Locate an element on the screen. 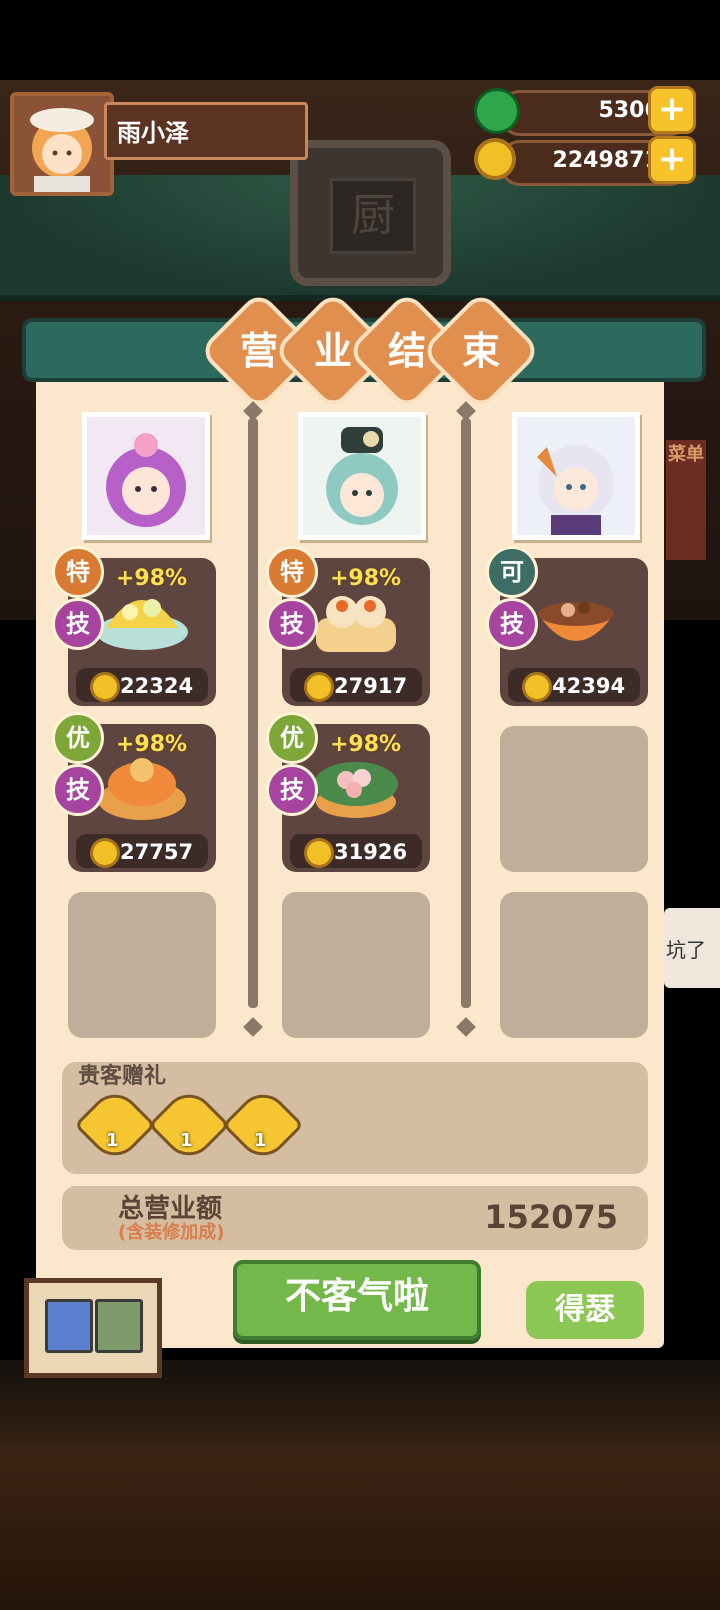 This screenshot has height=1610, width=720. show-off-button: 得瑟 is located at coordinates (585, 1310).